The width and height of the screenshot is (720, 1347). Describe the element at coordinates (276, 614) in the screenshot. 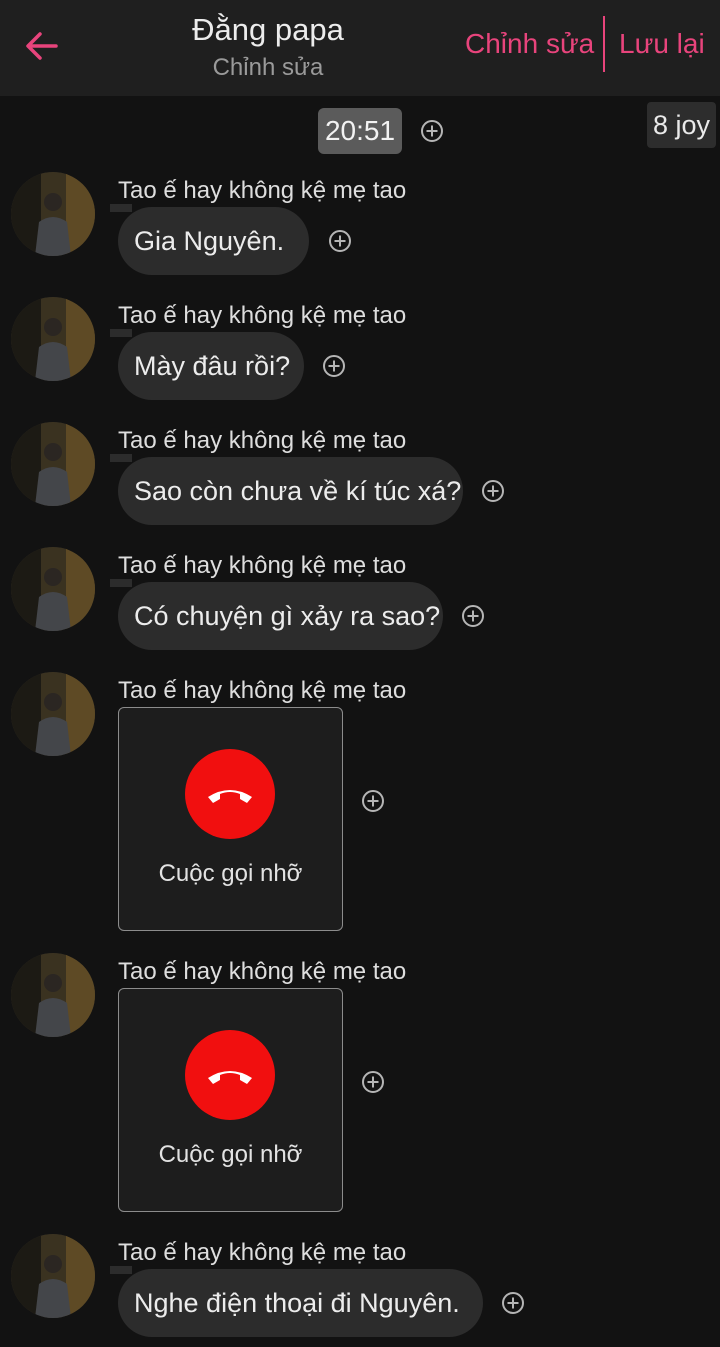

I see `message-bubble: Có chuyện gì xảy ra sao?` at that location.